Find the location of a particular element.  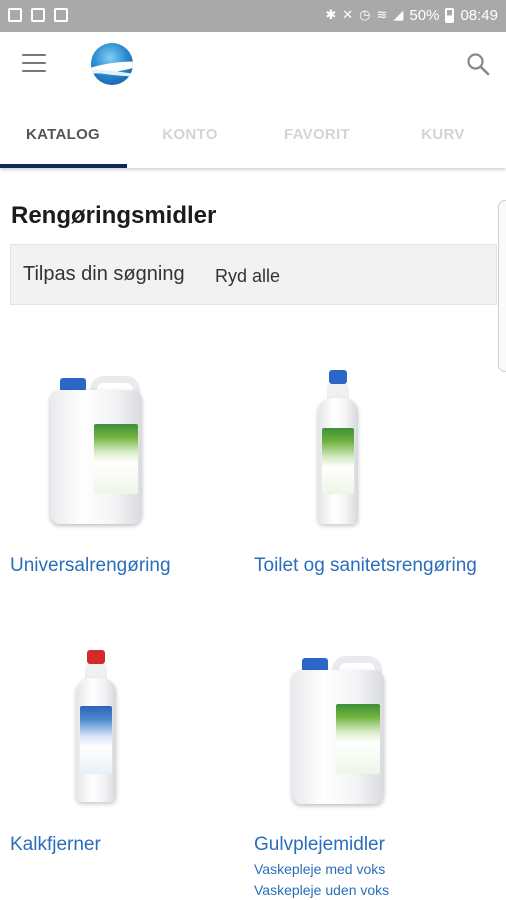

clock: 08:49 is located at coordinates (479, 15).